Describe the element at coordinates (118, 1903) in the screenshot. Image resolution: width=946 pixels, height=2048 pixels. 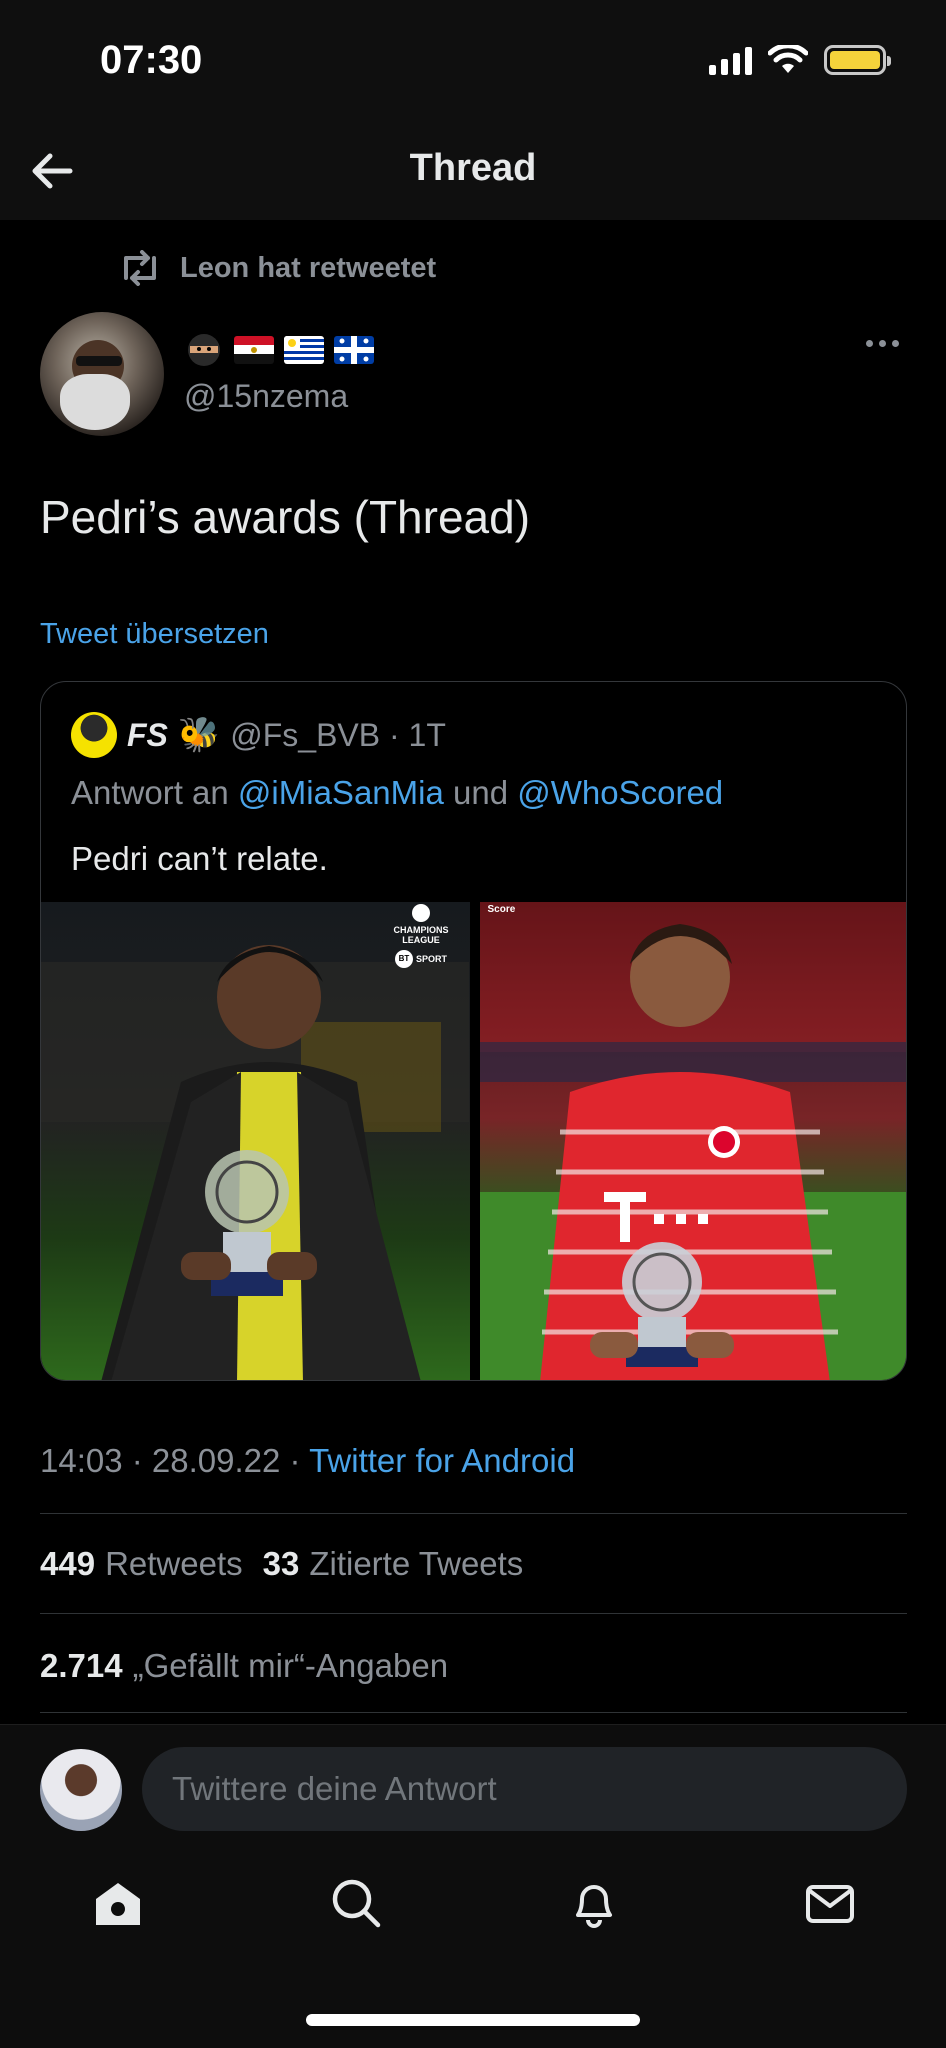
I see `home-icon` at that location.